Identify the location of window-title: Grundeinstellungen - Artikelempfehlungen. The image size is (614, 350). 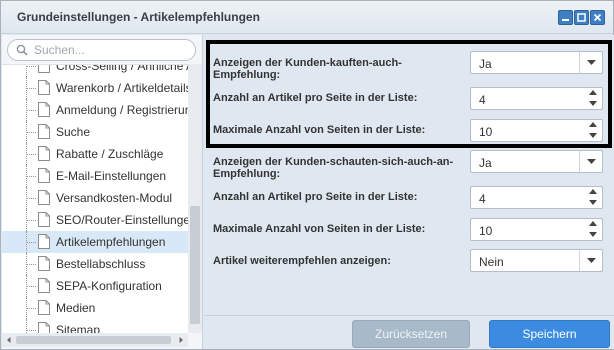
(138, 17).